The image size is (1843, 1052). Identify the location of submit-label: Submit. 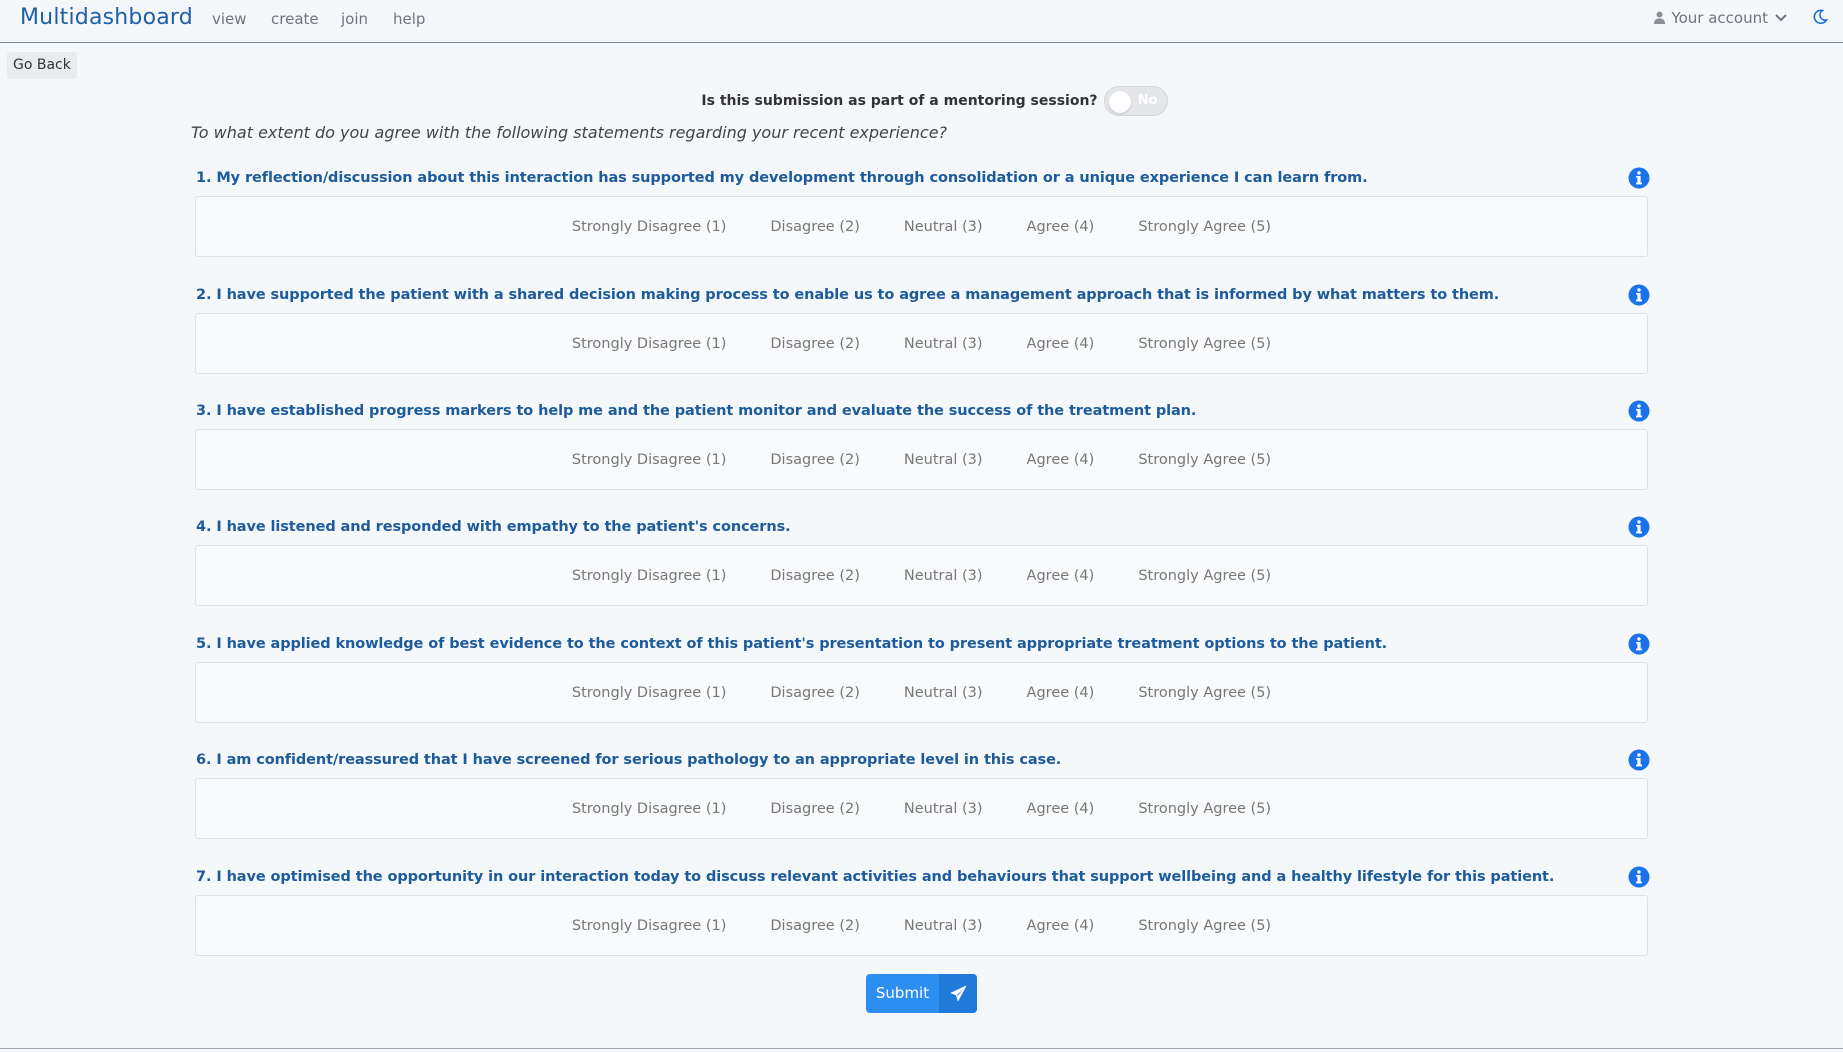
(902, 993).